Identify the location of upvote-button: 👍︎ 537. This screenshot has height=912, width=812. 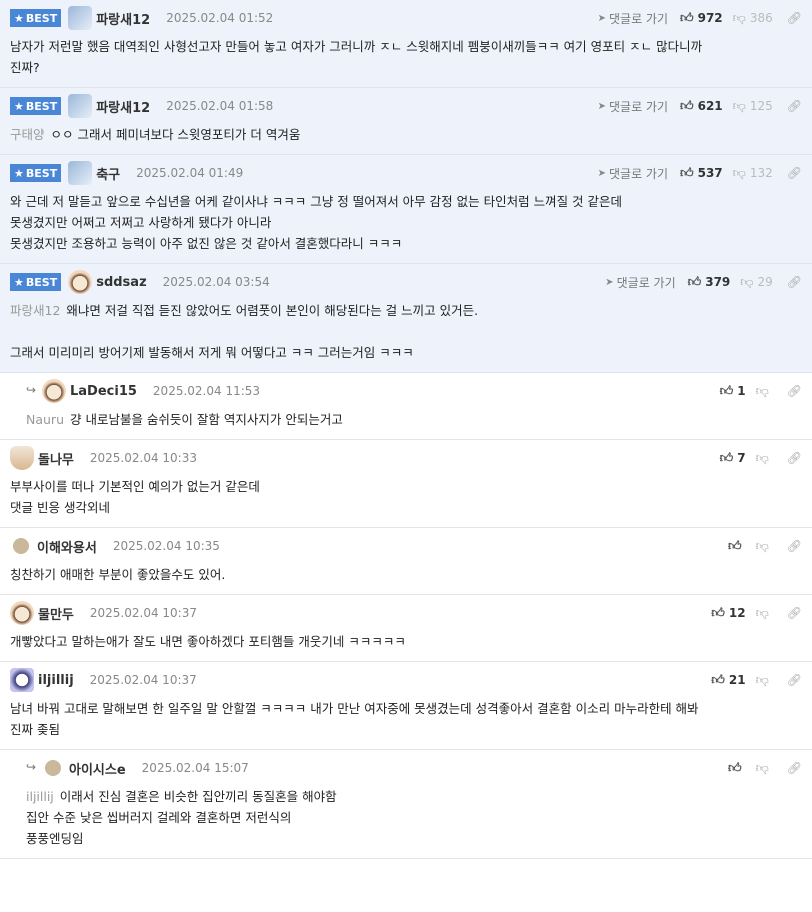
(701, 173).